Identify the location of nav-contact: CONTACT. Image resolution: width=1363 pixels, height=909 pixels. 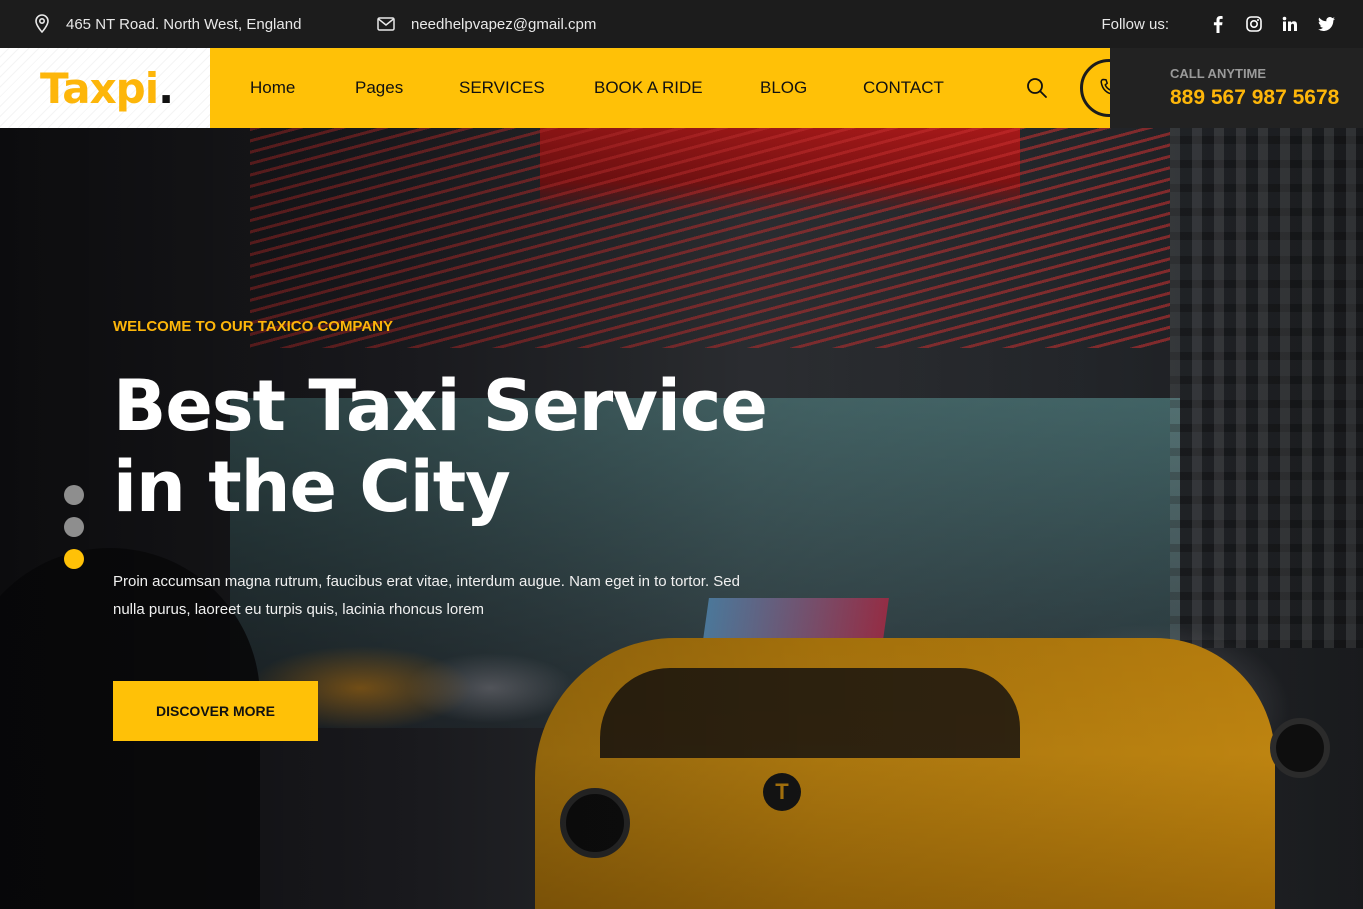
(903, 88).